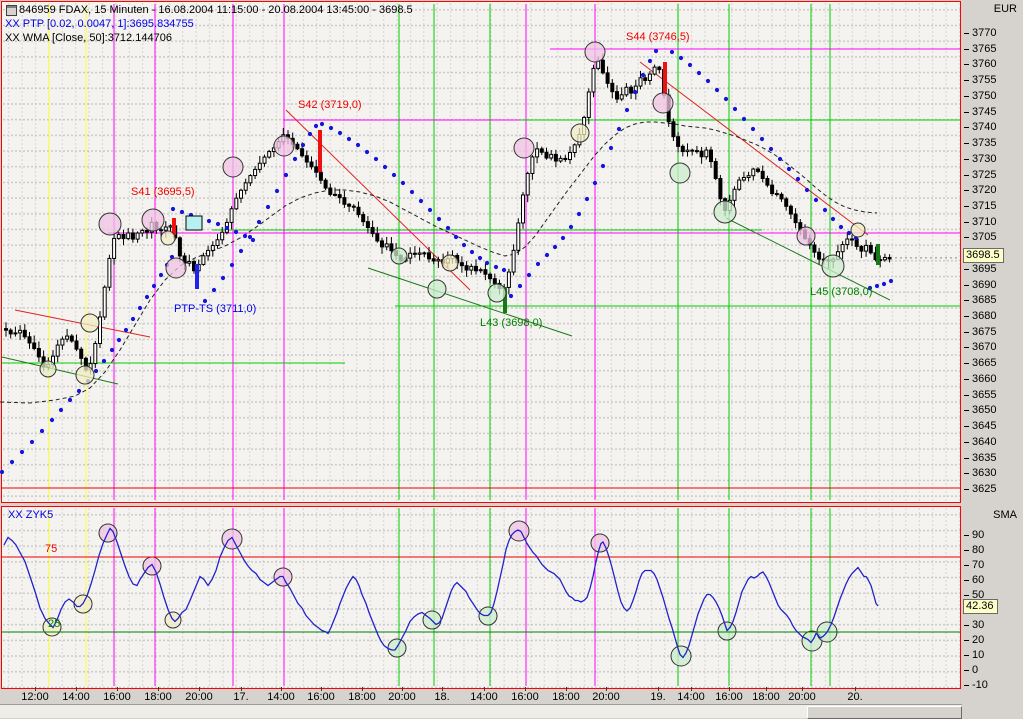 Image resolution: width=1023 pixels, height=719 pixels. What do you see at coordinates (11, 10) in the screenshot?
I see `window-icon` at bounding box center [11, 10].